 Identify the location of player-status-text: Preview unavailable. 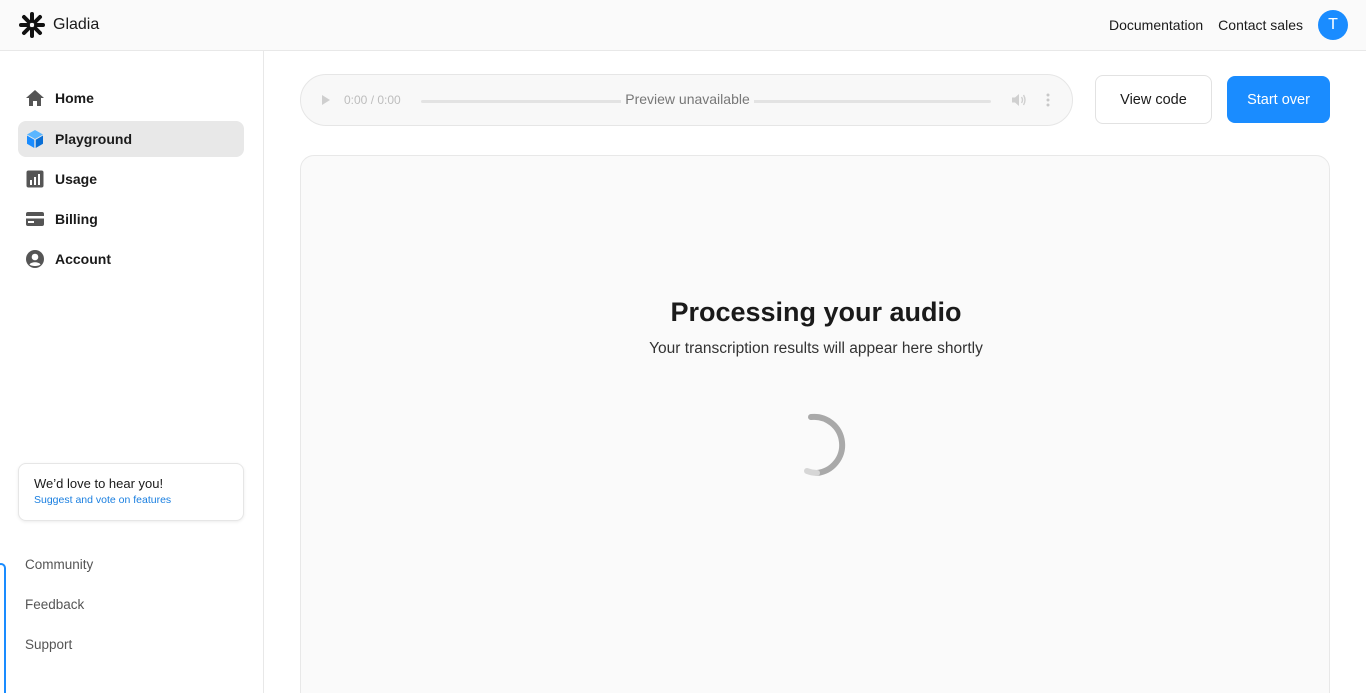
(687, 99).